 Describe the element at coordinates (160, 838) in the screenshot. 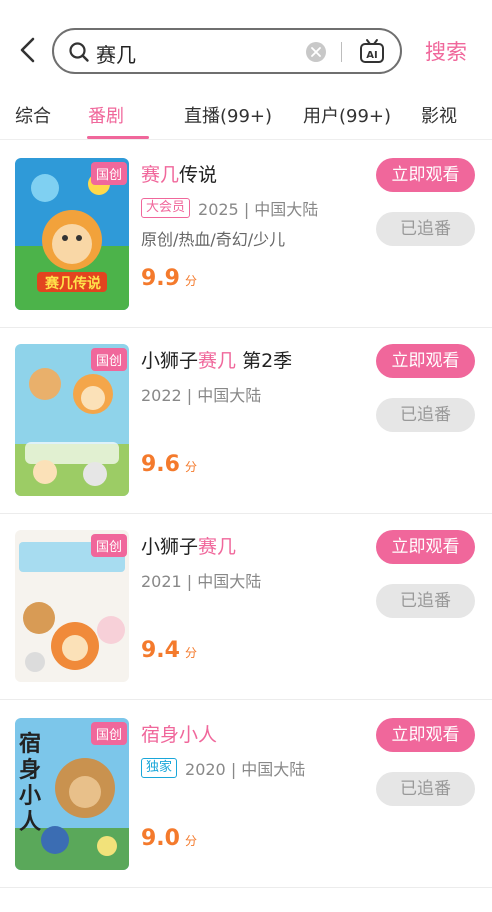

I see `score-value: 9.0` at that location.